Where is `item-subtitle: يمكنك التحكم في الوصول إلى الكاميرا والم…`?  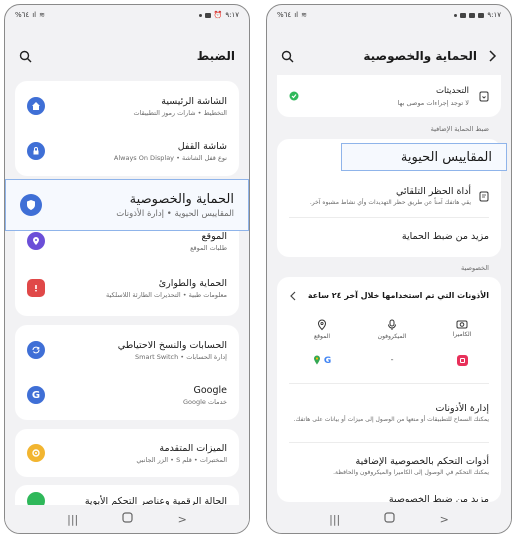 item-subtitle: يمكنك التحكم في الوصول إلى الكاميرا والم… is located at coordinates (411, 472).